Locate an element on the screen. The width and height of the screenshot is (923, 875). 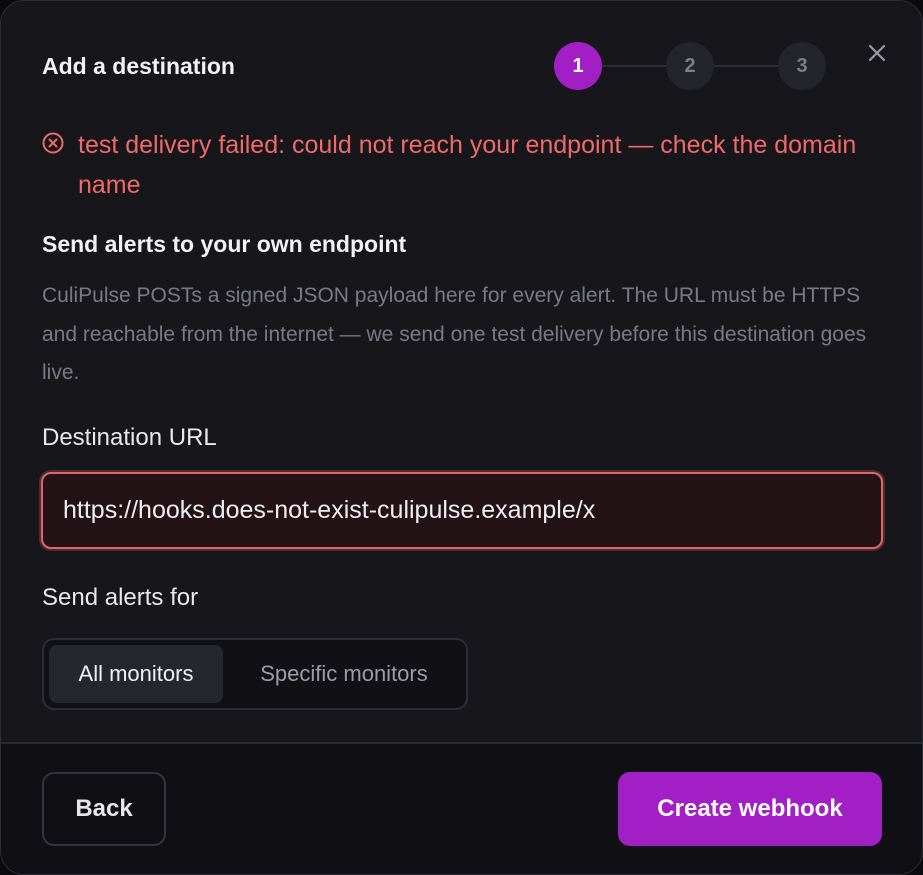
send-alerts-for-label: Send alerts for is located at coordinates (120, 597).